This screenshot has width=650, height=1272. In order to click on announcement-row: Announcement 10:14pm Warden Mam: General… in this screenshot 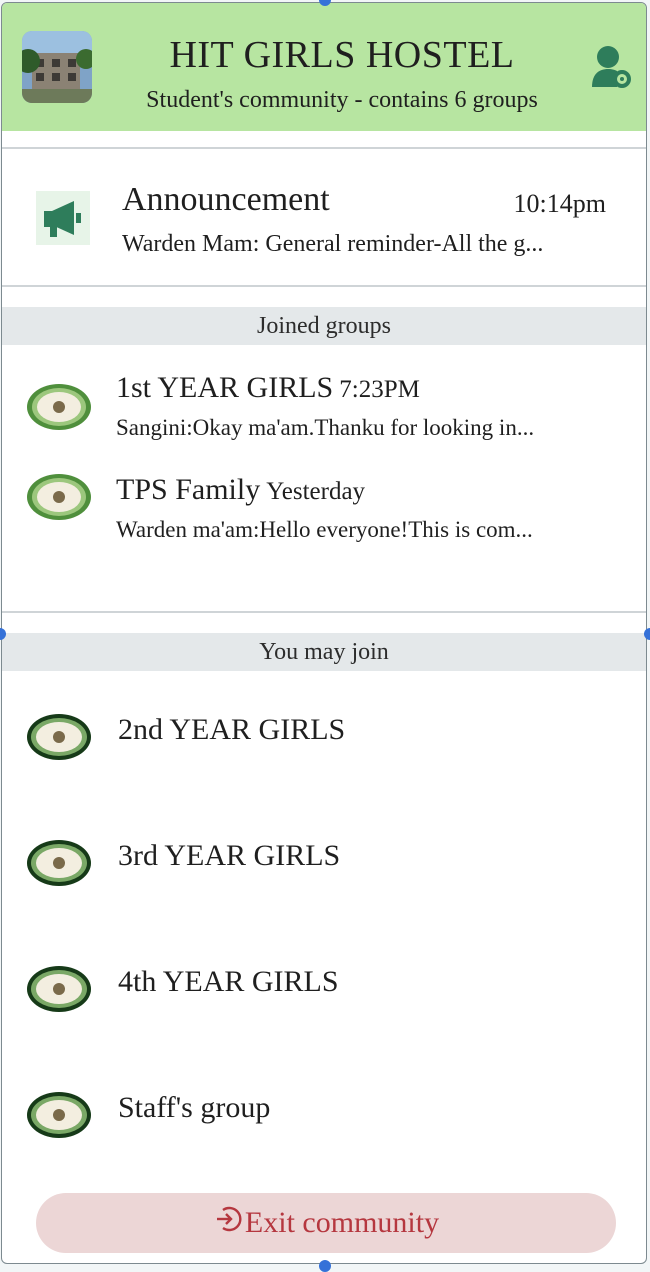, I will do `click(324, 218)`.